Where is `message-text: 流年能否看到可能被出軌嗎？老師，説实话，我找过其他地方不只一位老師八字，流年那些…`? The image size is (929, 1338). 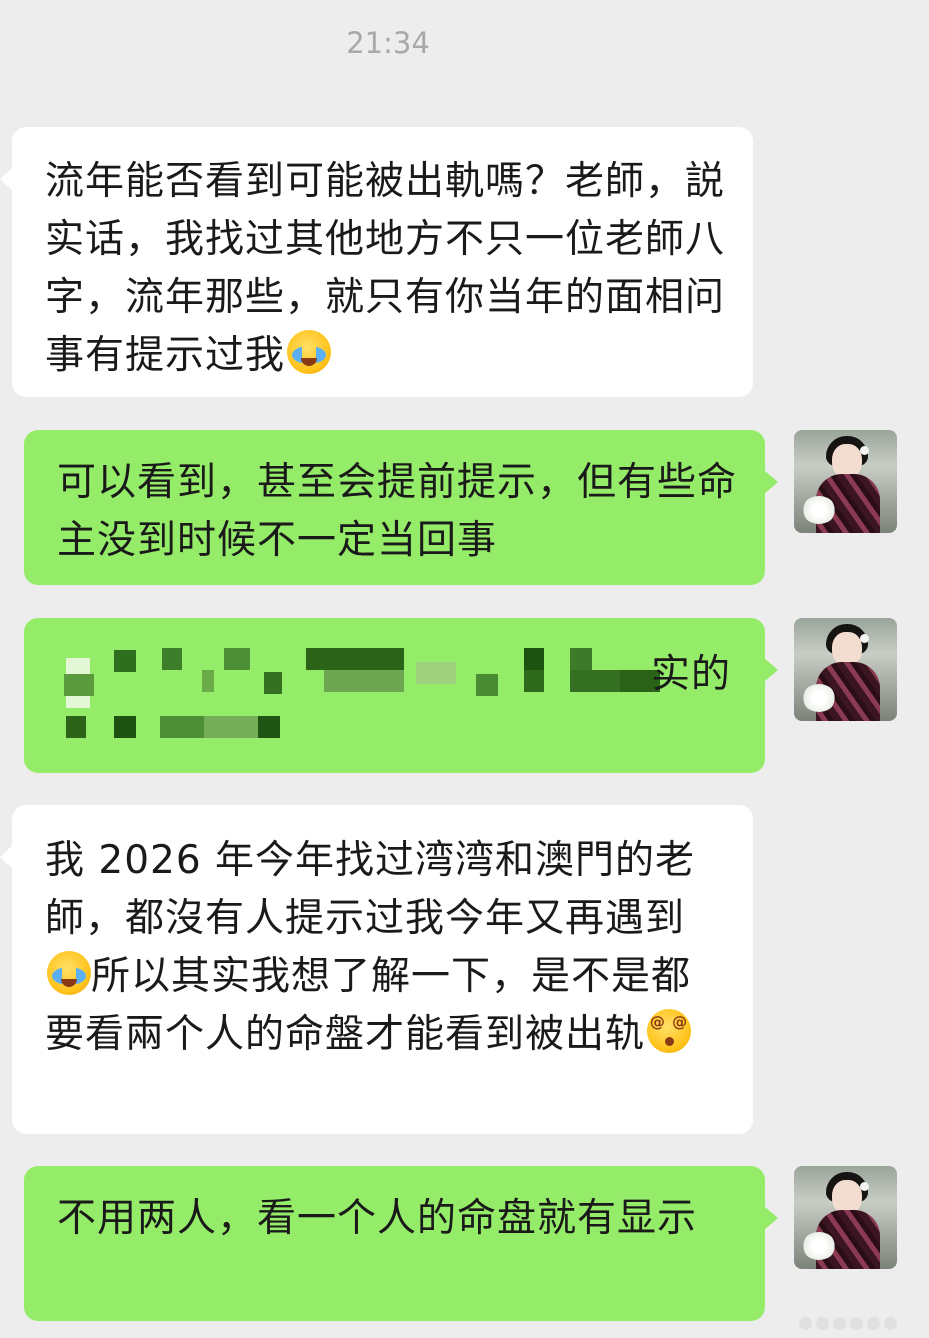
message-text: 流年能否看到可能被出軌嗎？老師，説实话，我找过其他地方不只一位老師八字，流年那些… is located at coordinates (385, 268).